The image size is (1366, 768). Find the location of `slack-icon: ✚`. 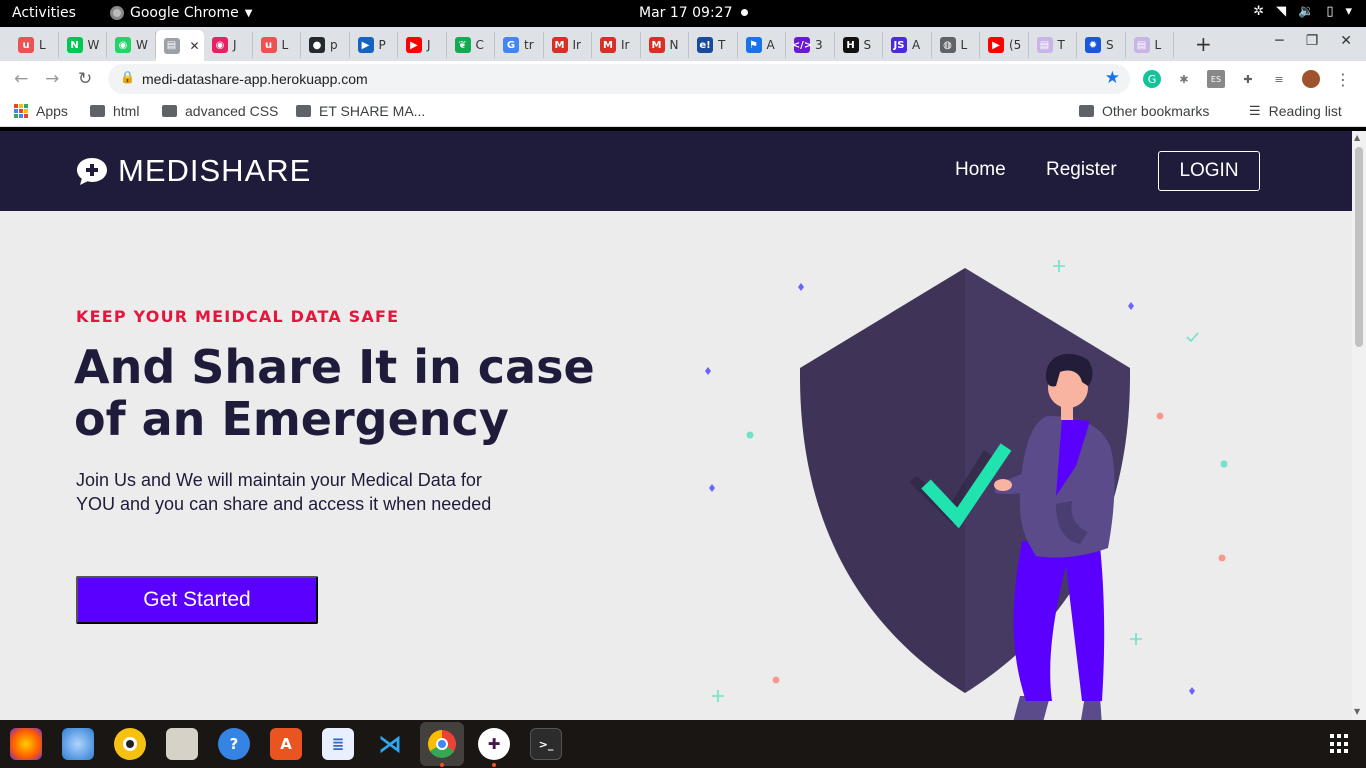

slack-icon: ✚ is located at coordinates (494, 744).